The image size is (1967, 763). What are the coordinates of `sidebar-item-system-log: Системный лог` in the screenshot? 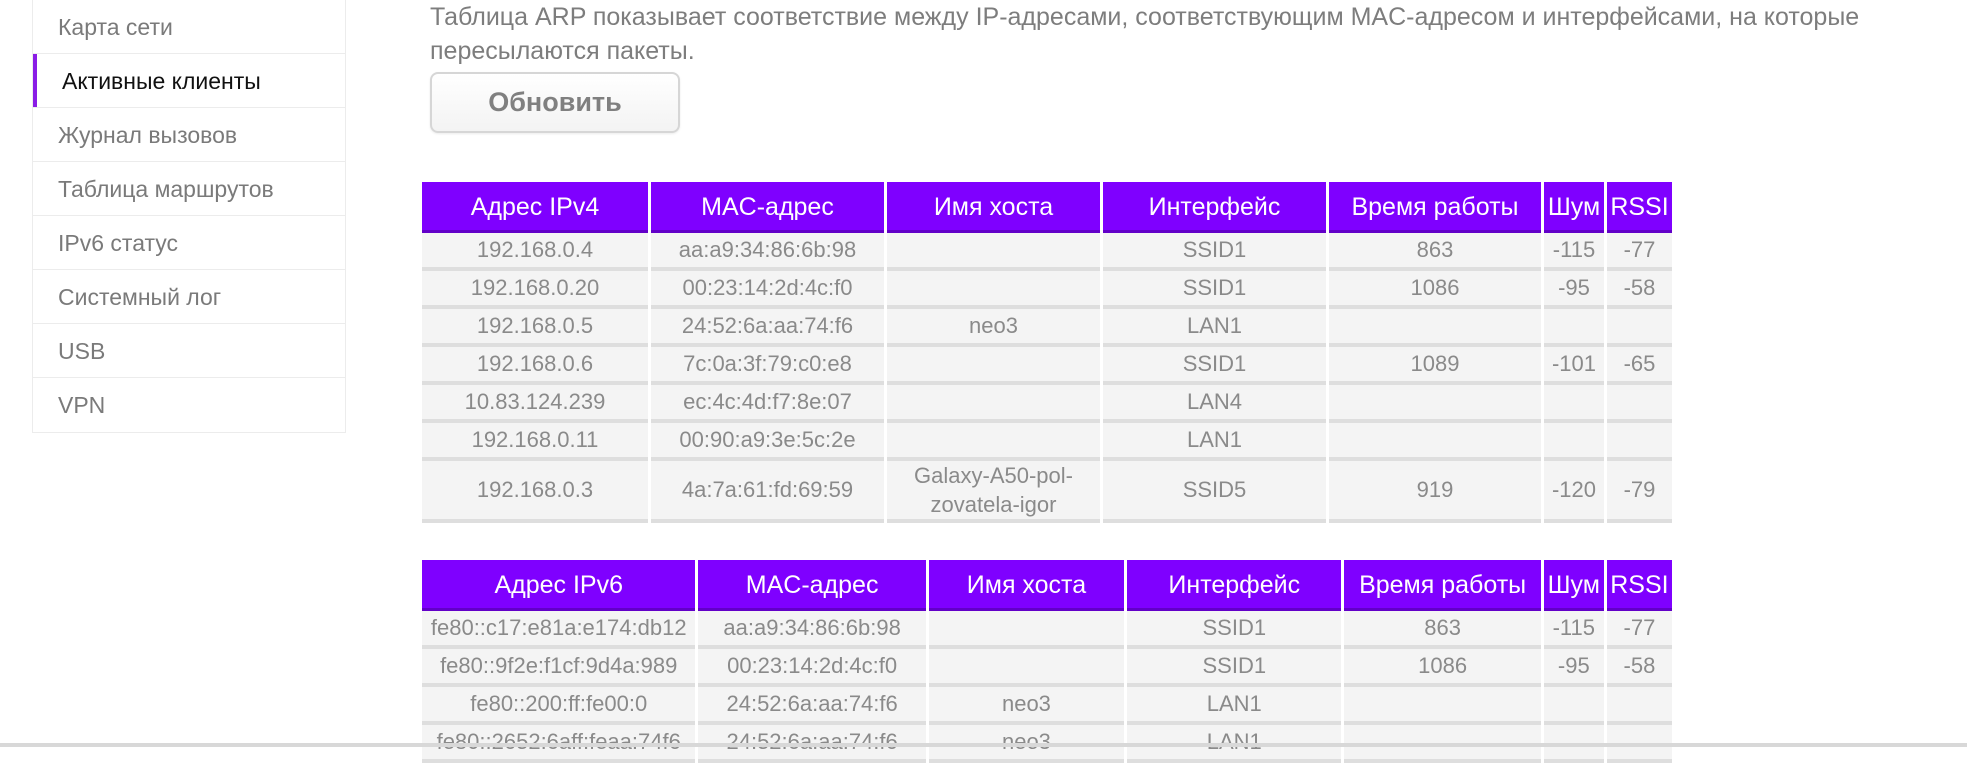 It's located at (189, 297).